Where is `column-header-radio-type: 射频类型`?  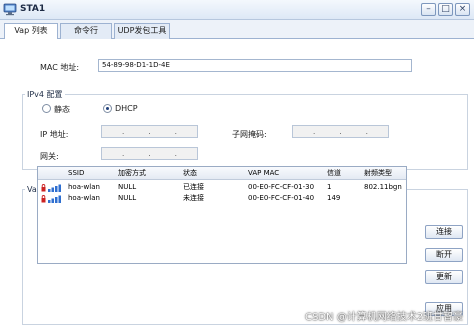 column-header-radio-type: 射频类型 is located at coordinates (378, 173).